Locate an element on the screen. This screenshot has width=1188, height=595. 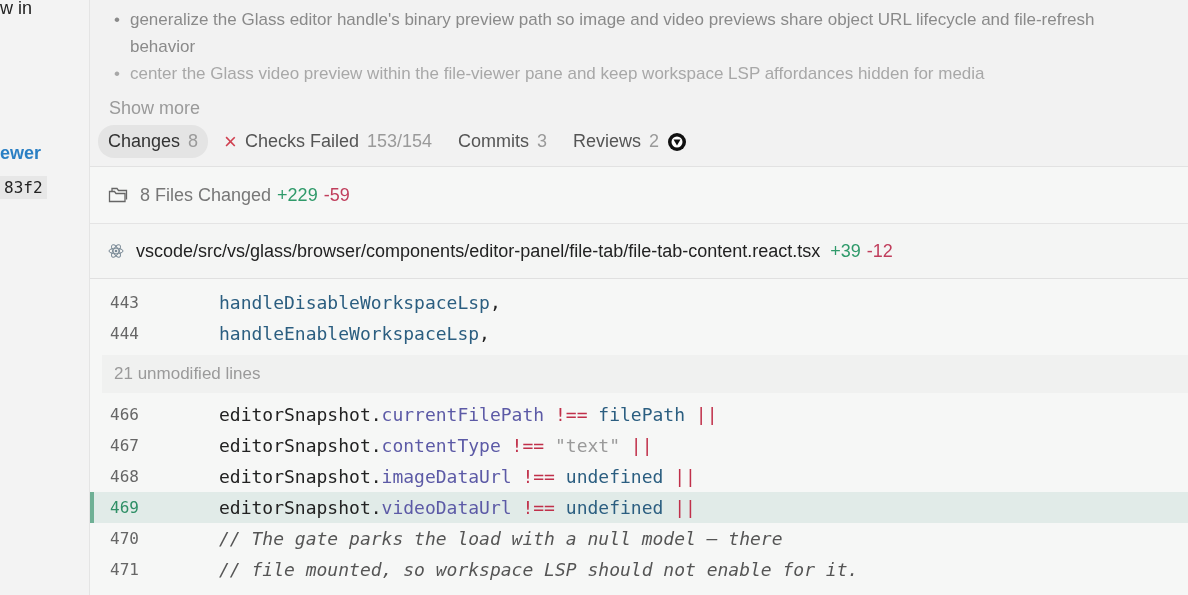
line-number: 467 is located at coordinates (124, 445).